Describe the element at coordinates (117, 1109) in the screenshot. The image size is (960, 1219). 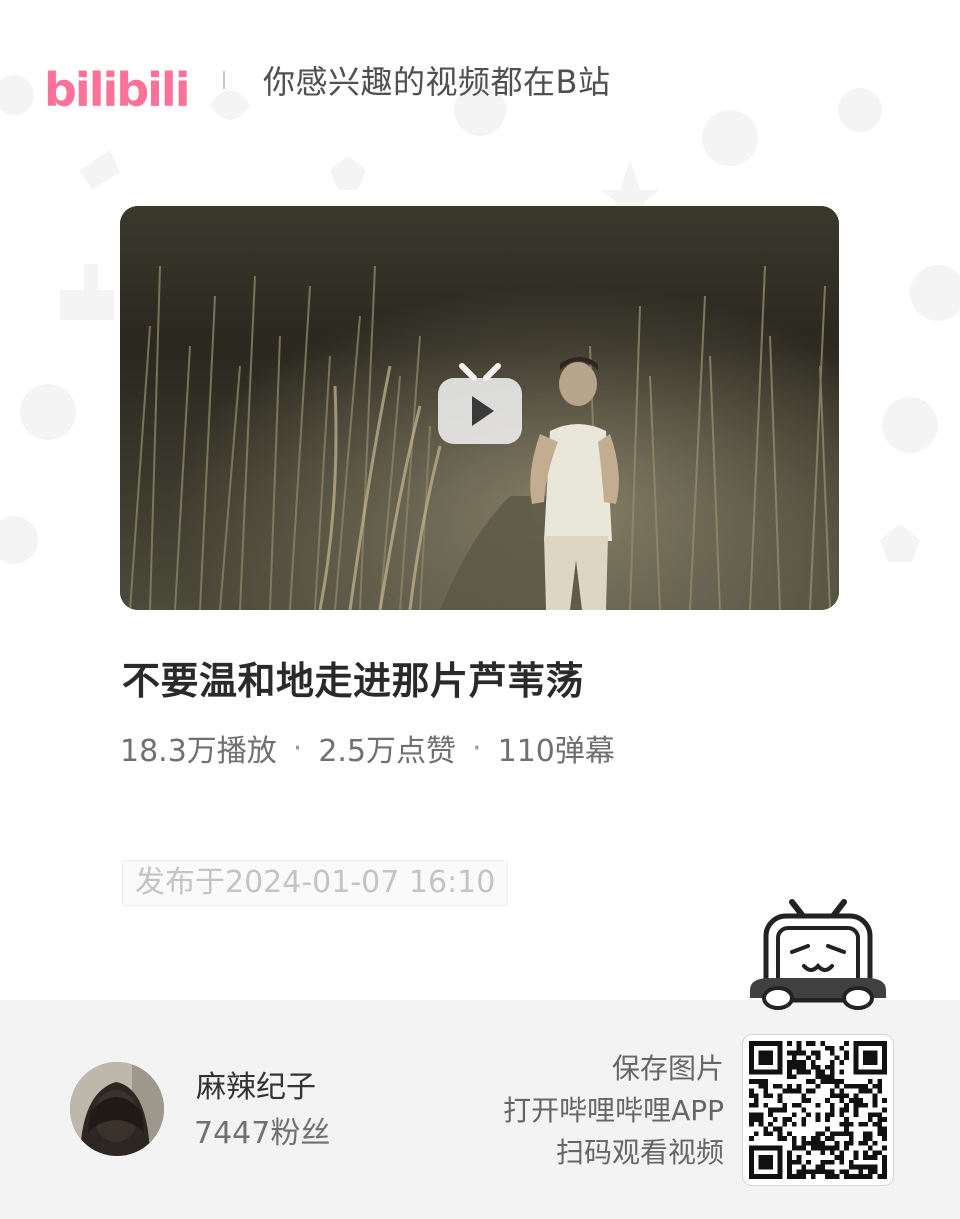
I see `avatar` at that location.